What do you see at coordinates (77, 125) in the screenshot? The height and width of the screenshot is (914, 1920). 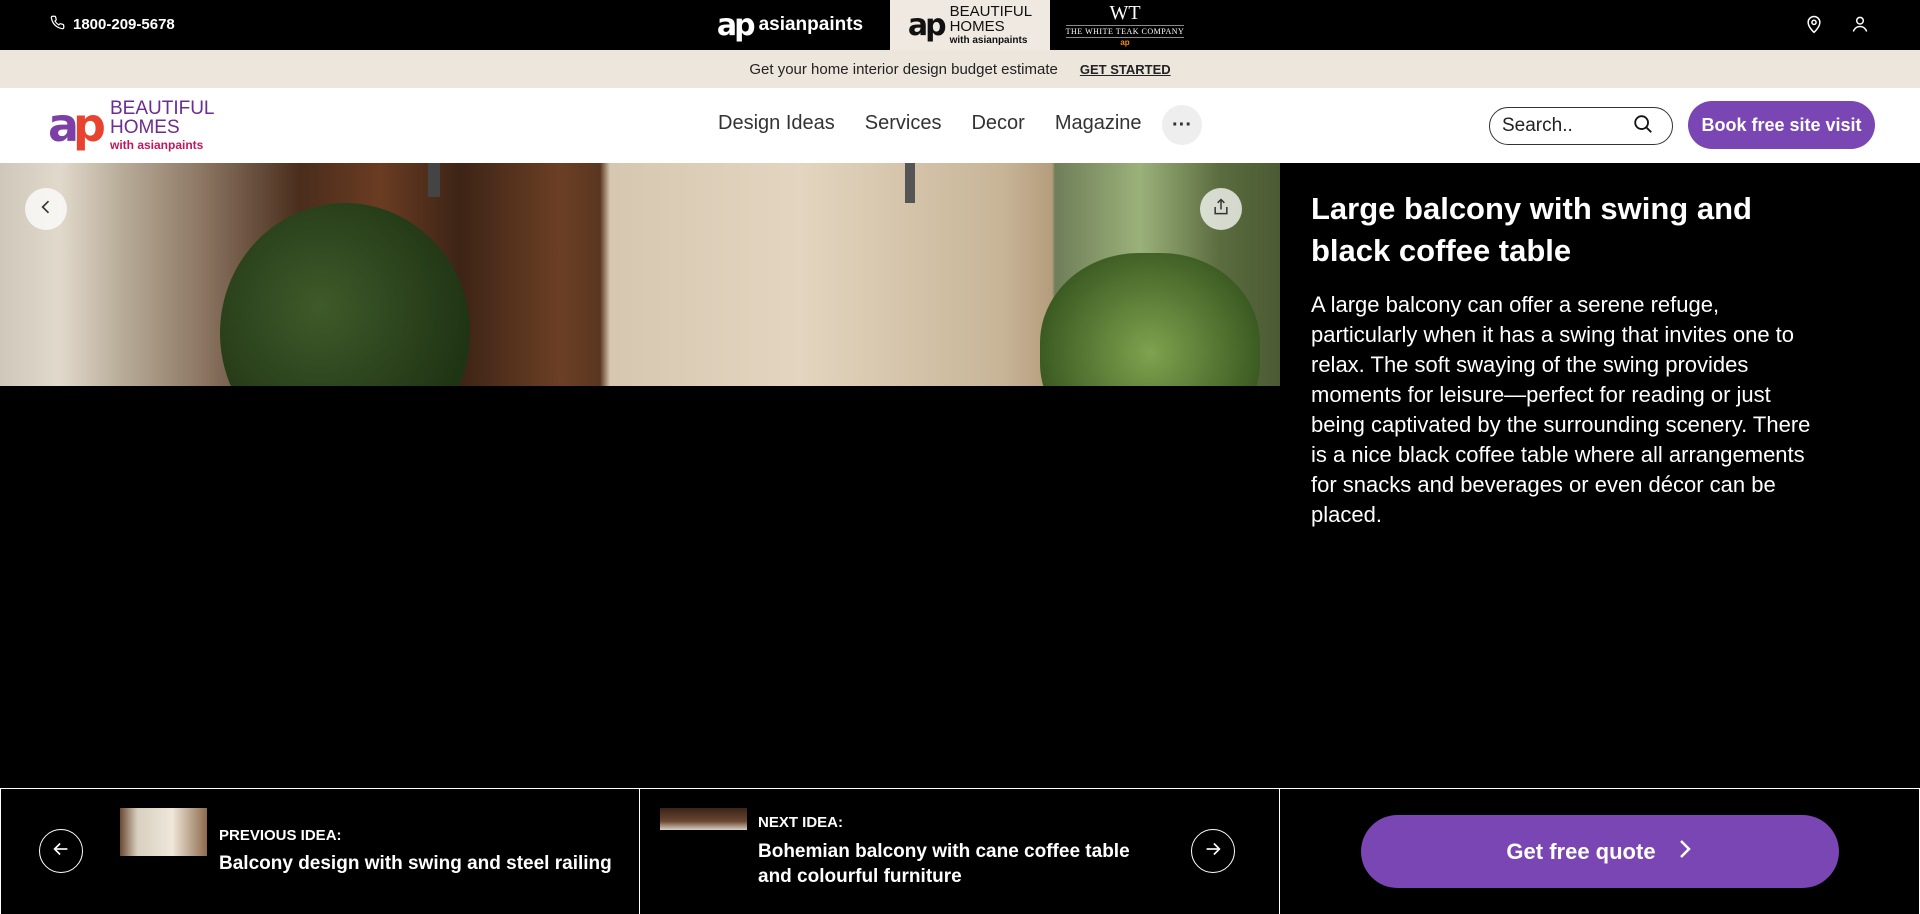 I see `beautiful-homes-logo-icon: ap` at bounding box center [77, 125].